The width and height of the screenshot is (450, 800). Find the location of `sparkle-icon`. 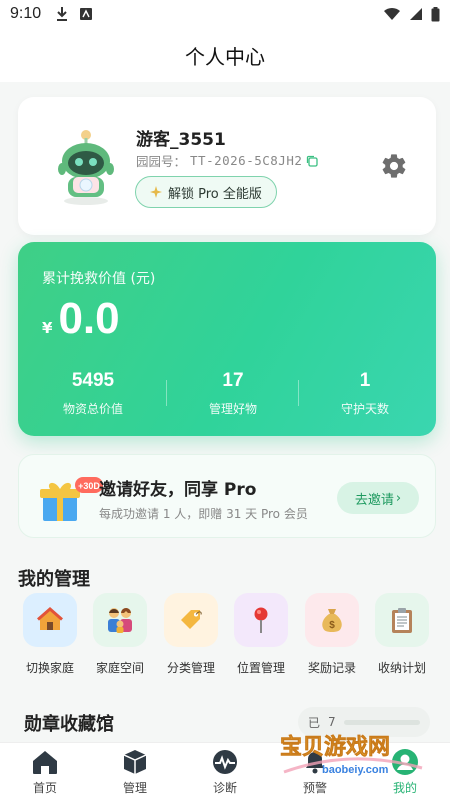

sparkle-icon is located at coordinates (156, 192).